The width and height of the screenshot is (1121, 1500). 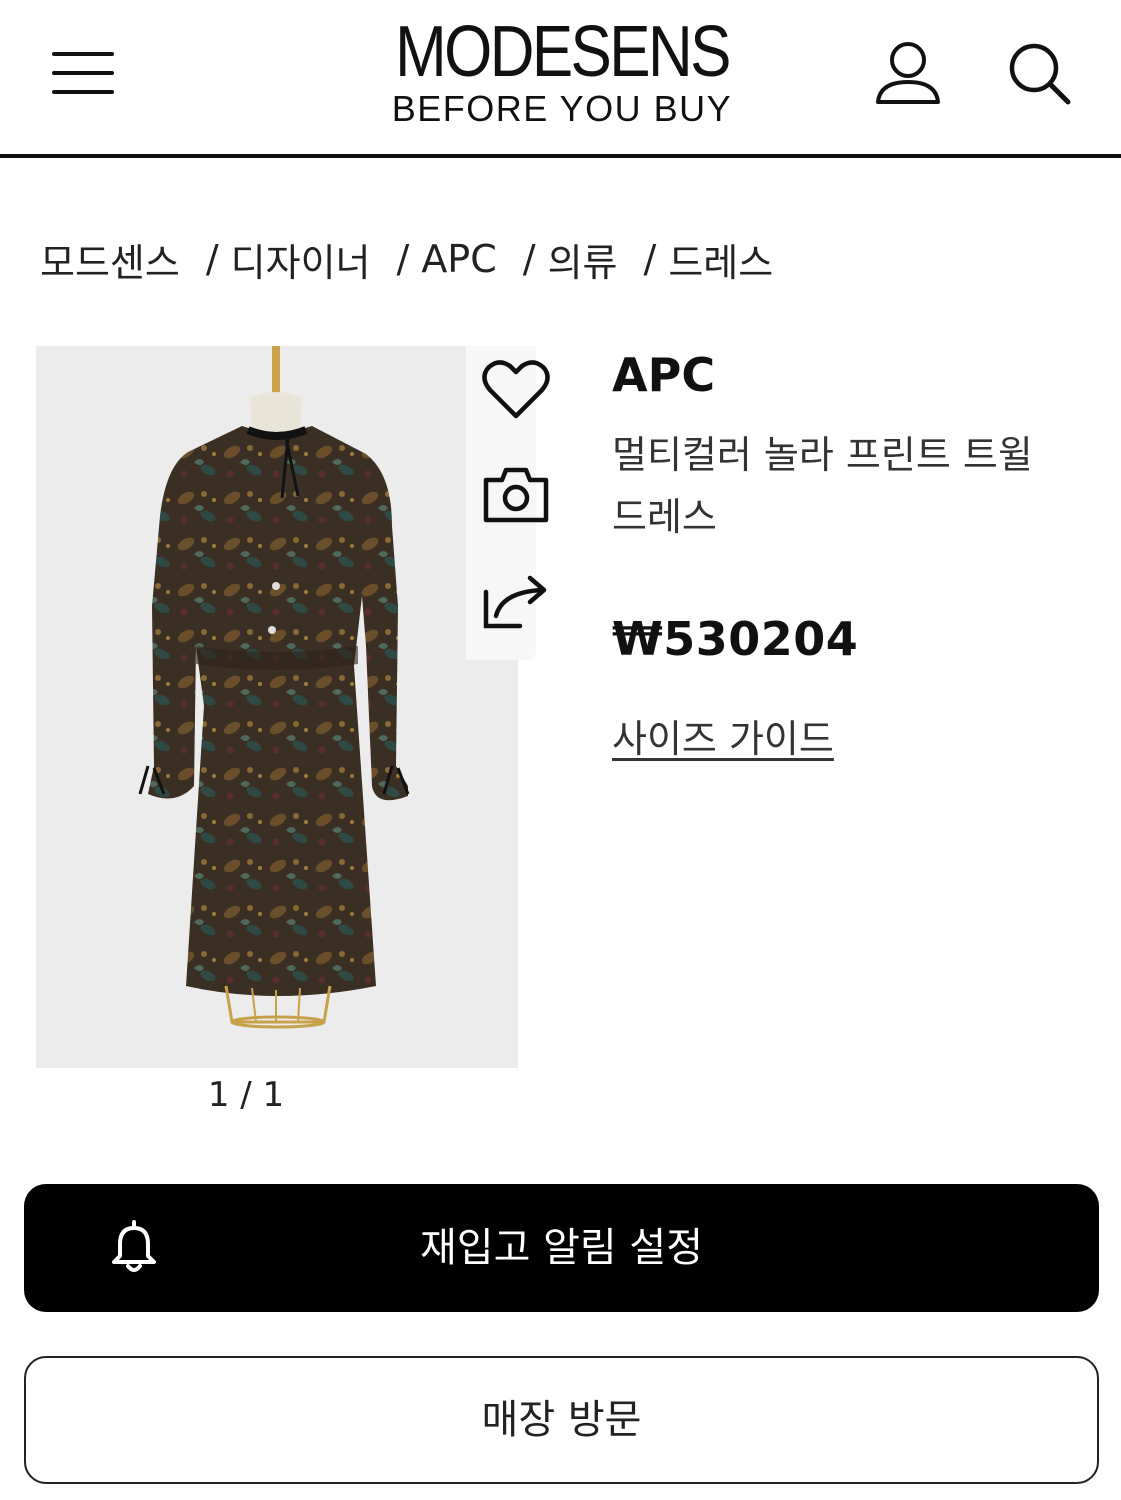 I want to click on restock-alert-label: 재입고 알림 설정, so click(x=561, y=1248).